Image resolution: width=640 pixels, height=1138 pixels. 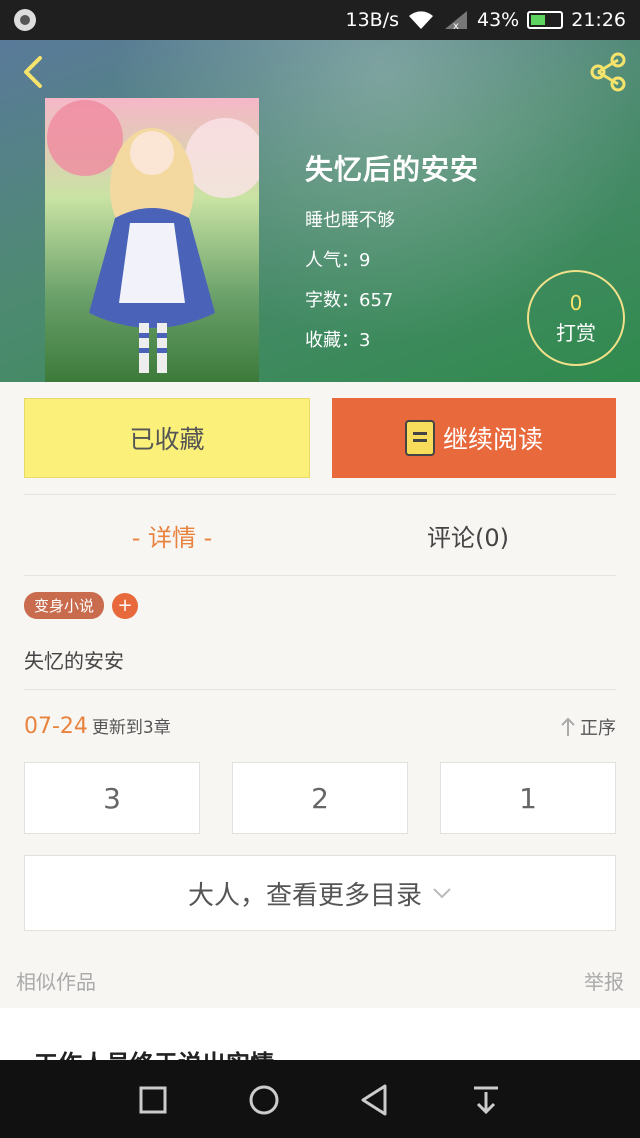 I want to click on reward-button: 0 打赏, so click(x=576, y=318).